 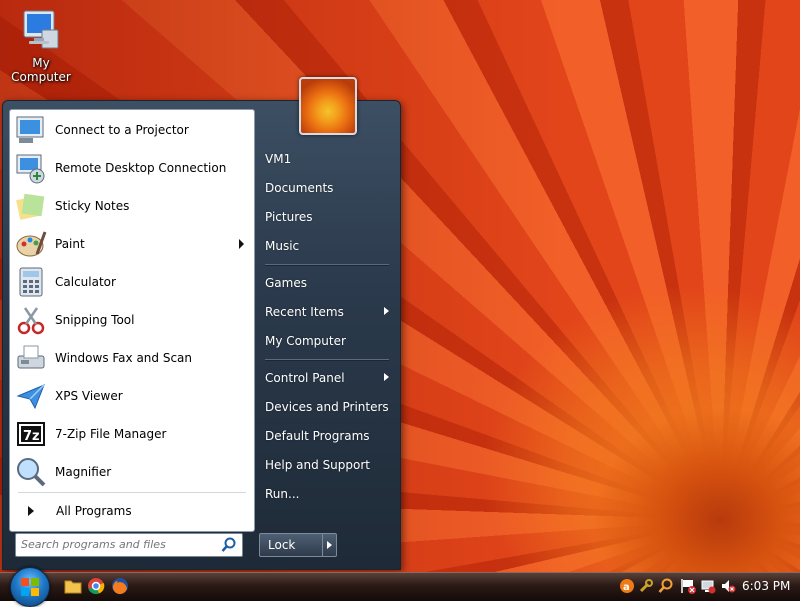 I want to click on program-calculator: Calculator, so click(x=132, y=282).